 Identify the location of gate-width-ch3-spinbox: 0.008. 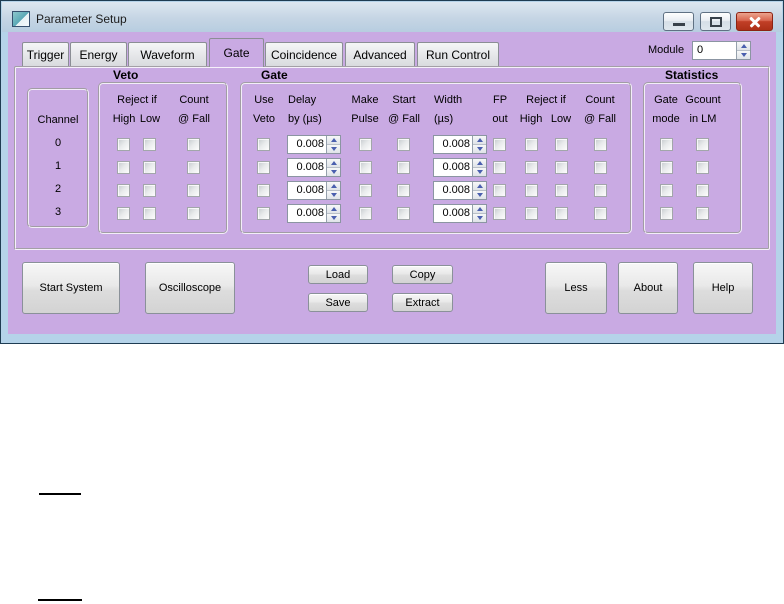
(460, 213).